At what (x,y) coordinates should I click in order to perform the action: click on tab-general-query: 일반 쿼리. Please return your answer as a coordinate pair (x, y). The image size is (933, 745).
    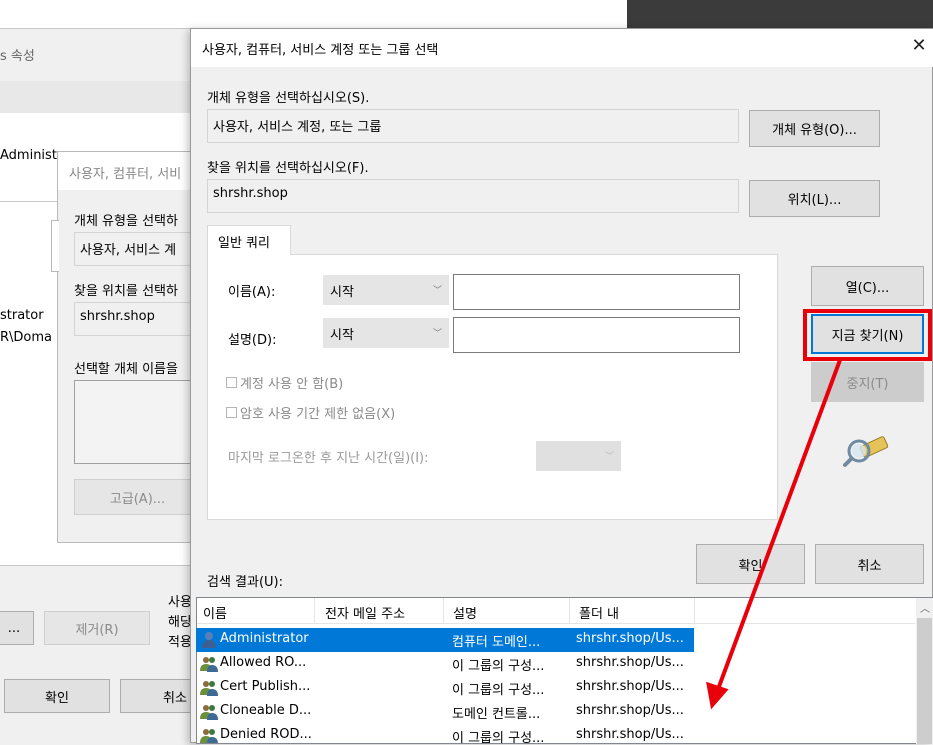
    Looking at the image, I should click on (249, 240).